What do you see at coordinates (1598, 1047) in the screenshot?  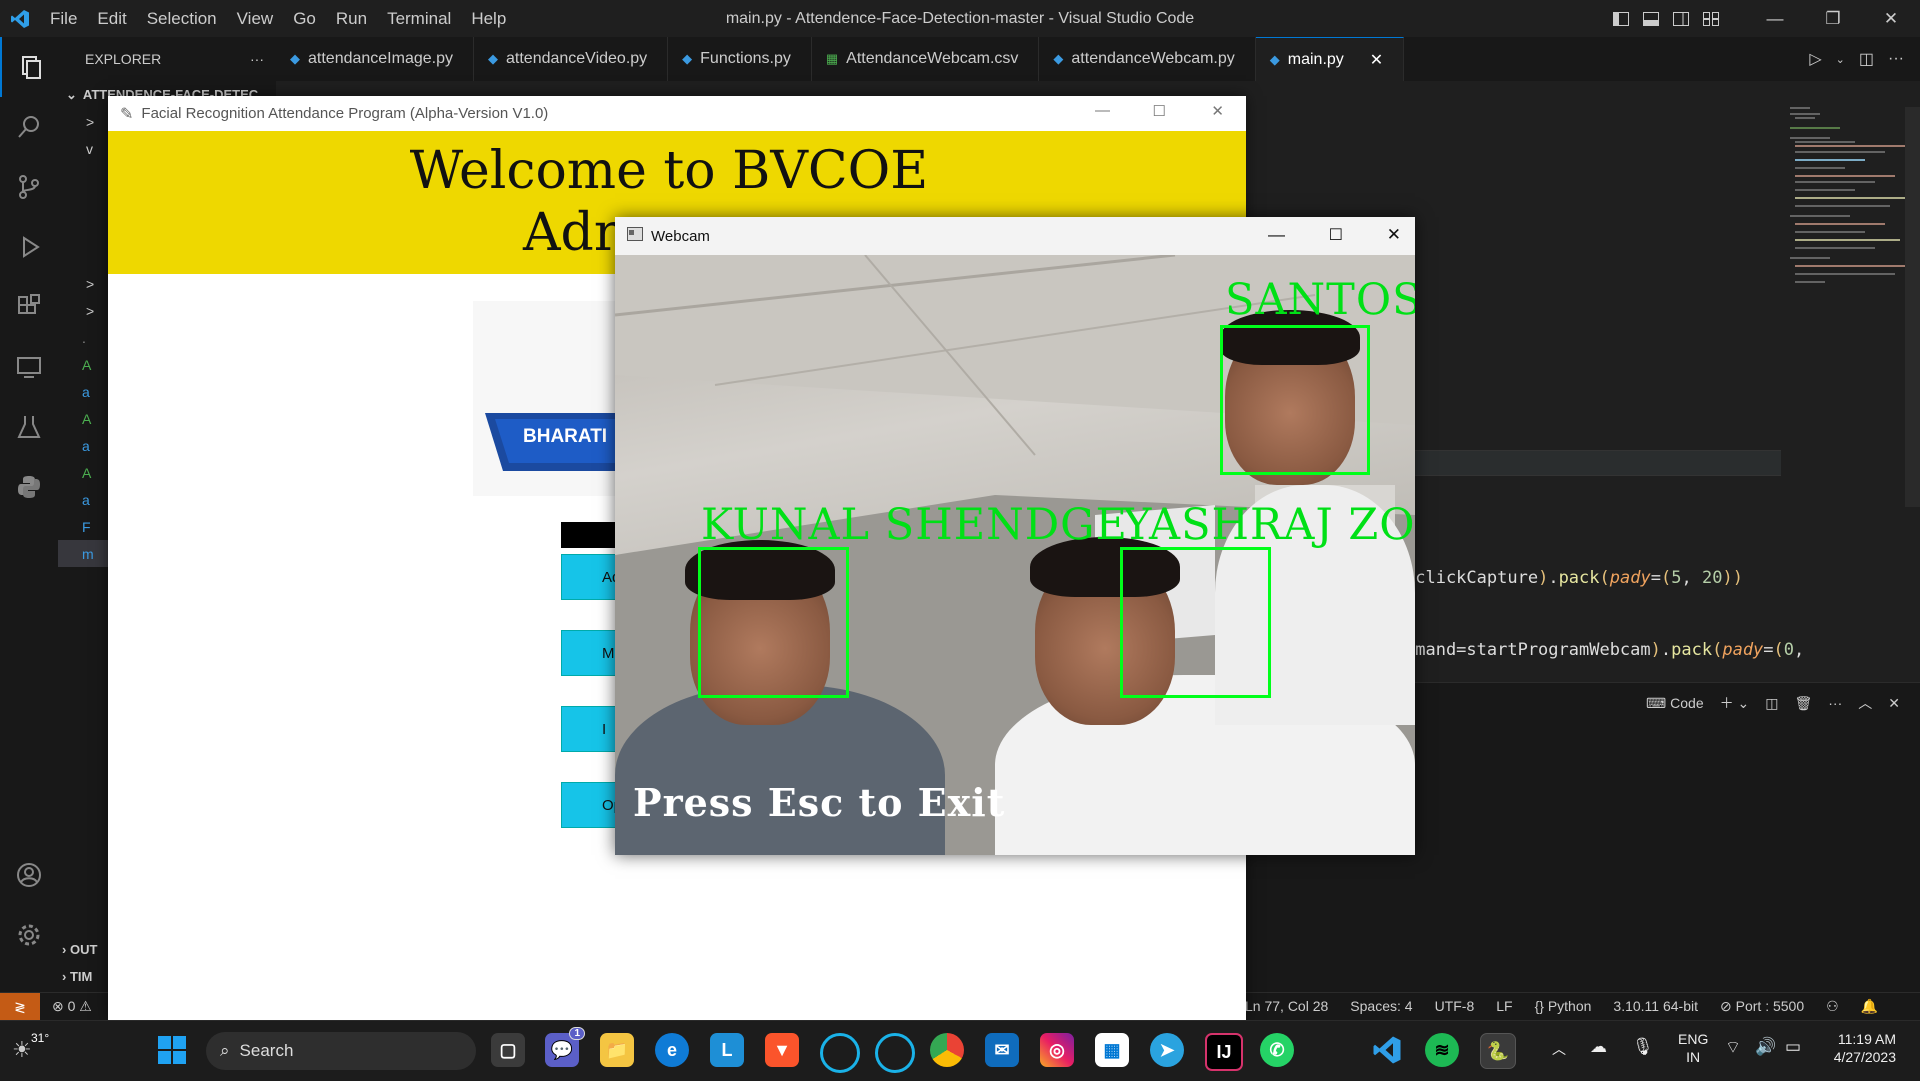 I see `onedrive-icon: ☁` at bounding box center [1598, 1047].